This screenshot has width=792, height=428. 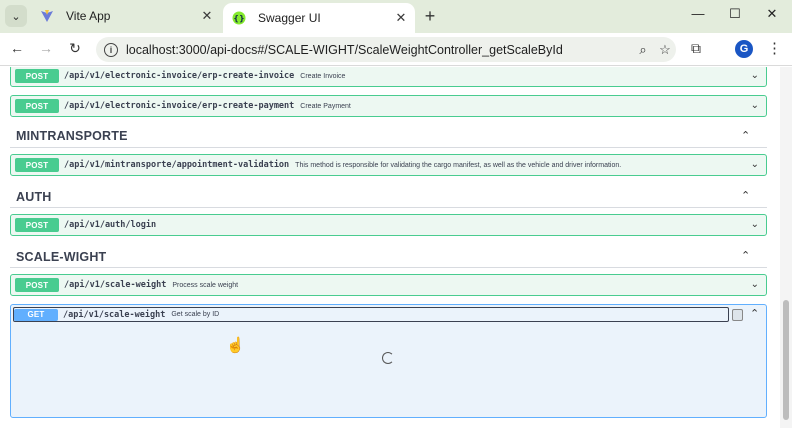 I want to click on zoom-icon: ⌕, so click(x=643, y=50).